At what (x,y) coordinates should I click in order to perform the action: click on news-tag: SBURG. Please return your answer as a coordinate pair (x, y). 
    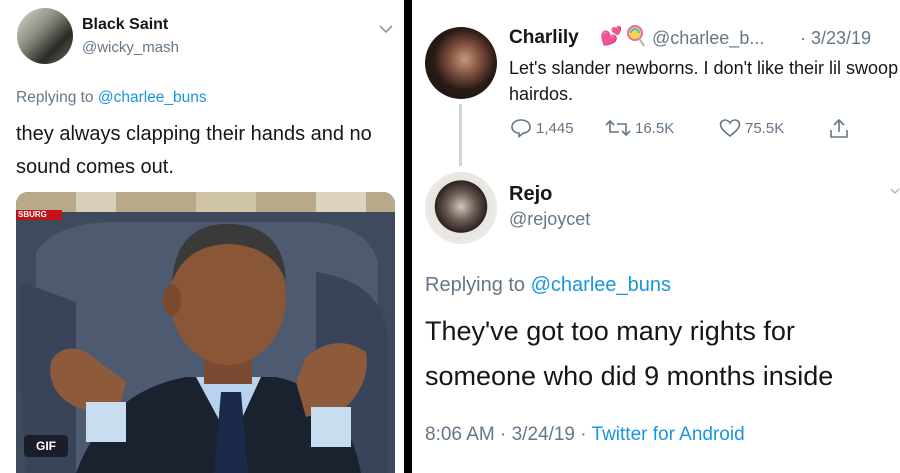
    Looking at the image, I should click on (39, 215).